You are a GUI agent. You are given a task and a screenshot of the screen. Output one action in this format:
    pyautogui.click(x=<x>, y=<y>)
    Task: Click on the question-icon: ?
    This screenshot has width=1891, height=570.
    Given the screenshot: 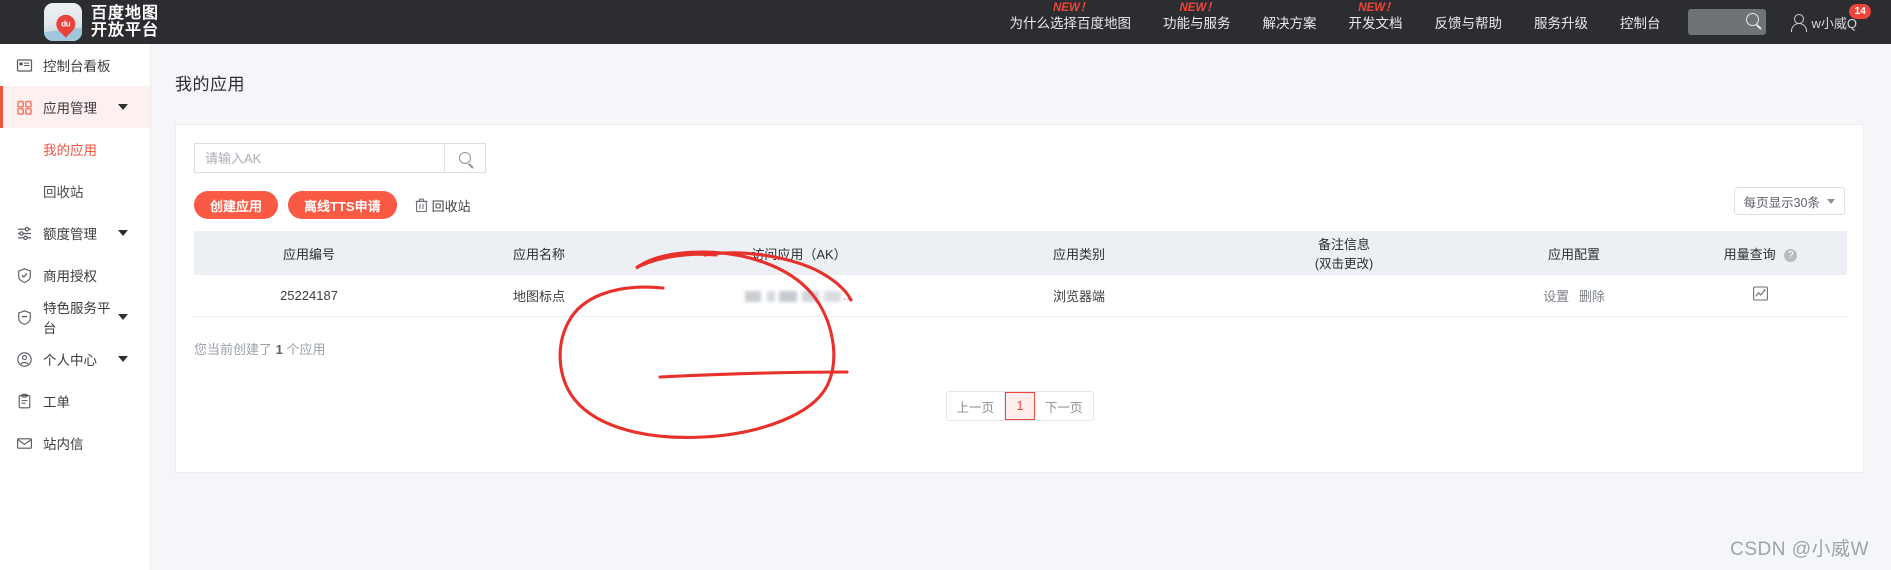 What is the action you would take?
    pyautogui.click(x=1791, y=255)
    